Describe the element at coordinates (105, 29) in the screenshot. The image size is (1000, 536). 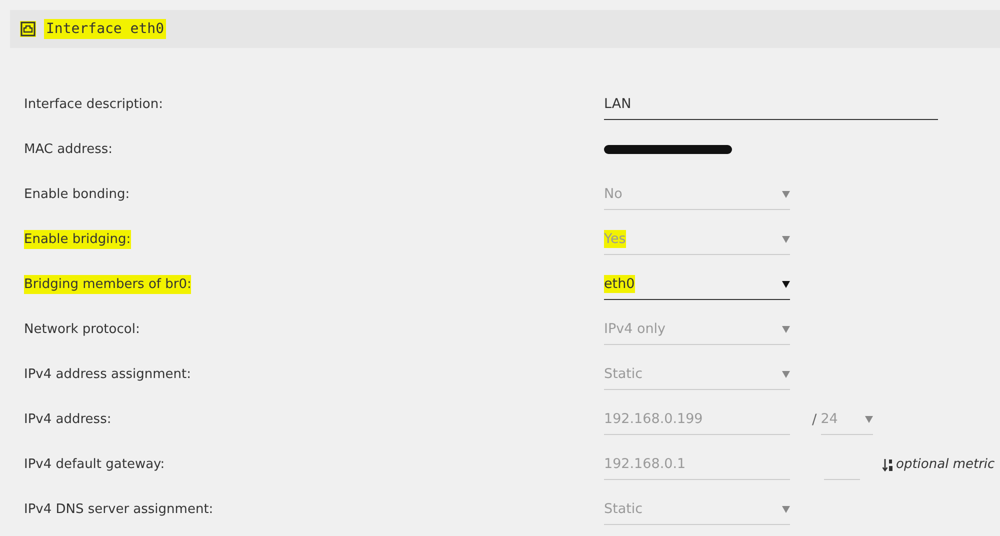
I see `section-title: Interface eth0` at that location.